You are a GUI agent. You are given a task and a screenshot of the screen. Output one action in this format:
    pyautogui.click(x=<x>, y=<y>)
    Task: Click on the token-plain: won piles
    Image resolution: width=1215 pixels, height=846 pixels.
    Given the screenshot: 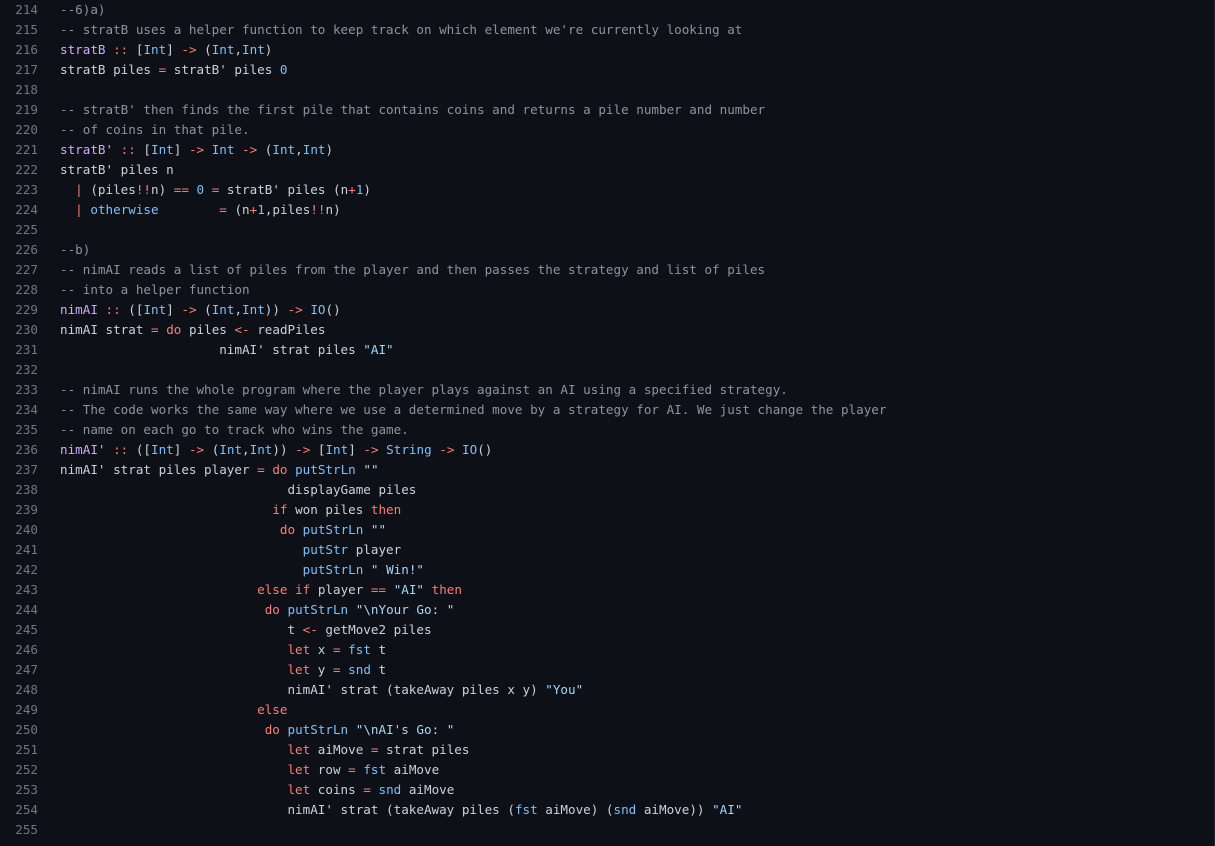 What is the action you would take?
    pyautogui.click(x=329, y=509)
    